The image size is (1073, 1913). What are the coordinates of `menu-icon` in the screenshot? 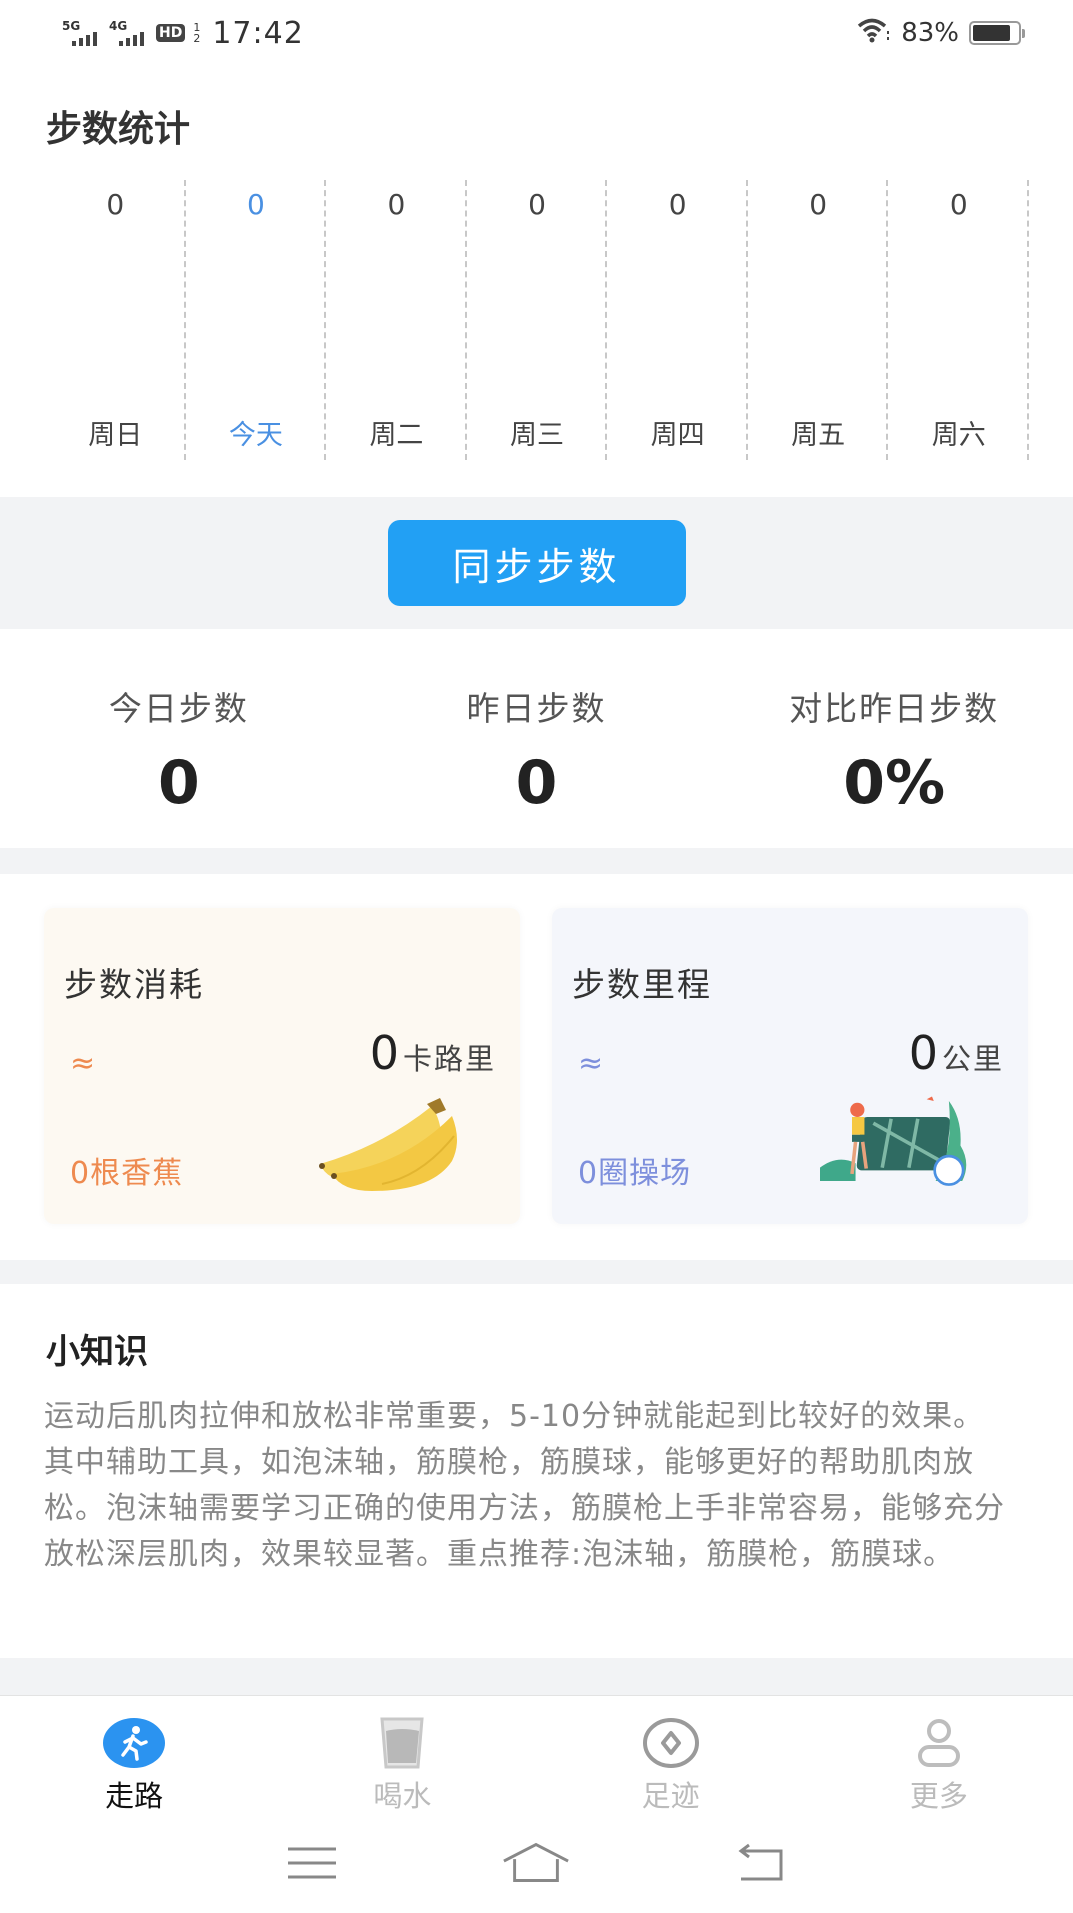 It's located at (312, 1863).